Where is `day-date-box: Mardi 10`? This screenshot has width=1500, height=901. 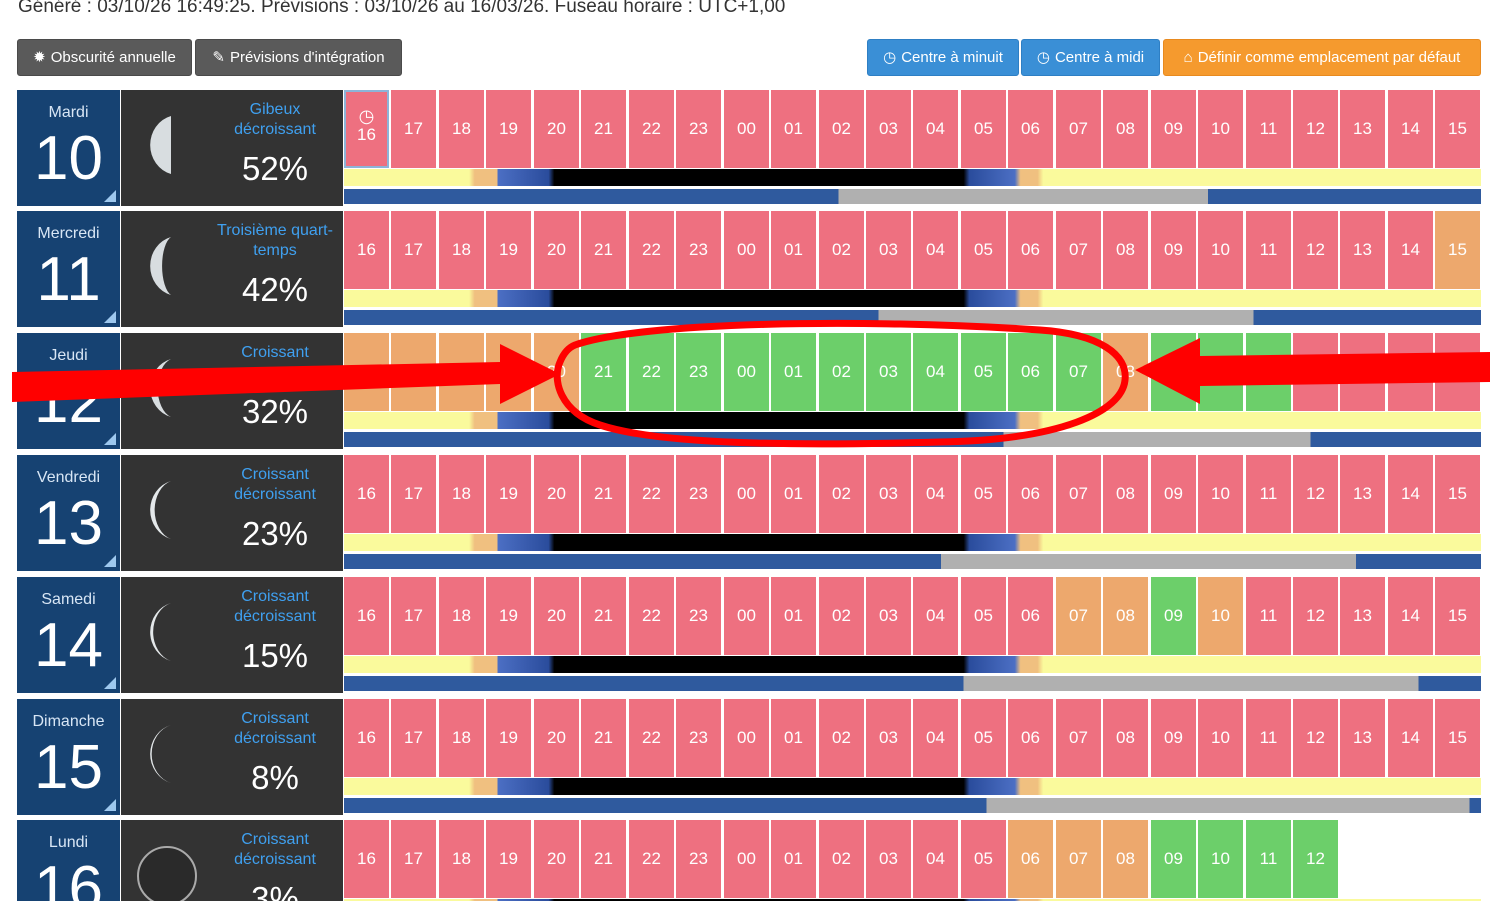 day-date-box: Mardi 10 is located at coordinates (68, 148).